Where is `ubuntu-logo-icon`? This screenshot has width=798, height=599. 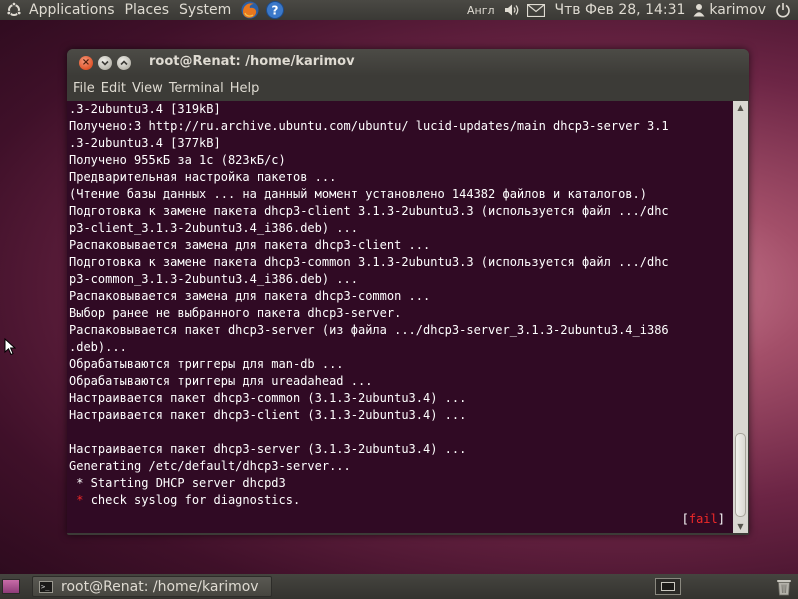
ubuntu-logo-icon is located at coordinates (14, 10).